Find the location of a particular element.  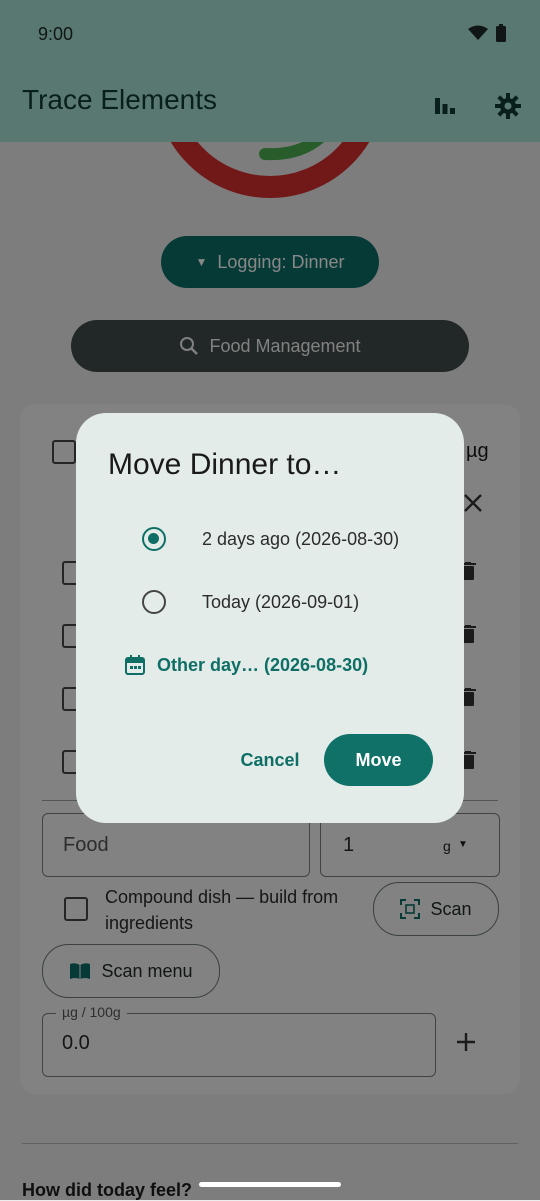

cancel-button: Cancel is located at coordinates (270, 760).